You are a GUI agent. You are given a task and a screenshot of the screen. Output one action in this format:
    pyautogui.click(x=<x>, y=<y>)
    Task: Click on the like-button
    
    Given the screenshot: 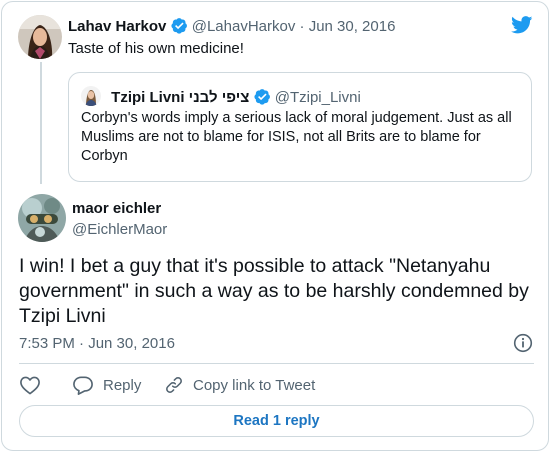 What is the action you would take?
    pyautogui.click(x=34, y=385)
    